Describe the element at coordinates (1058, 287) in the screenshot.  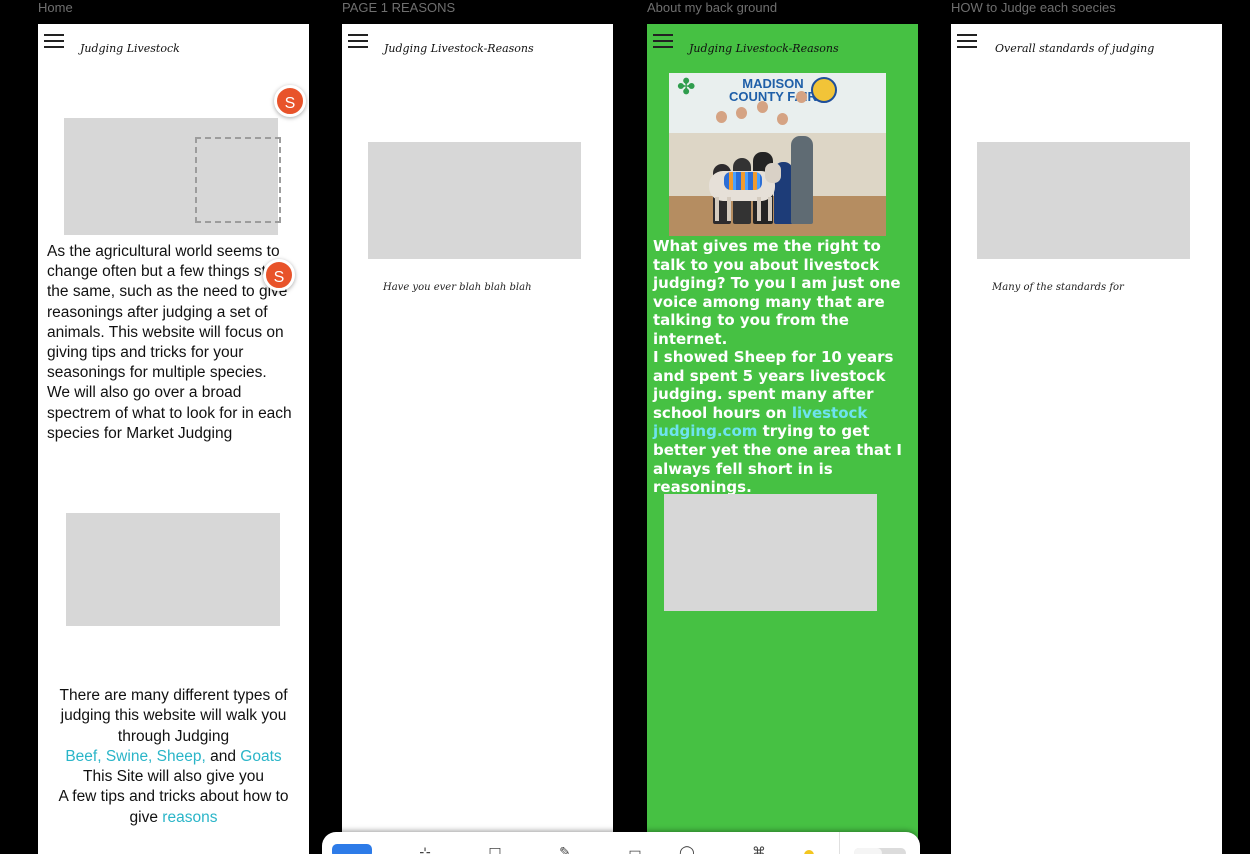
I see `cursive-text: Many of the standards for` at that location.